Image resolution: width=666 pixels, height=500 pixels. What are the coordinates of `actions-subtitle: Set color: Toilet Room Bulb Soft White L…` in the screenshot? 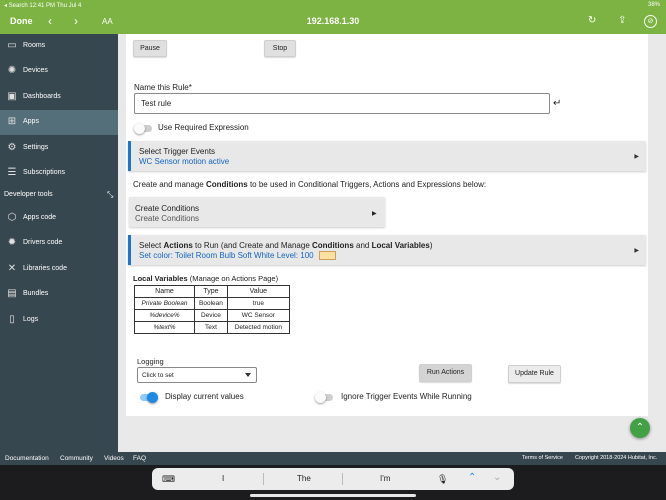 It's located at (237, 256).